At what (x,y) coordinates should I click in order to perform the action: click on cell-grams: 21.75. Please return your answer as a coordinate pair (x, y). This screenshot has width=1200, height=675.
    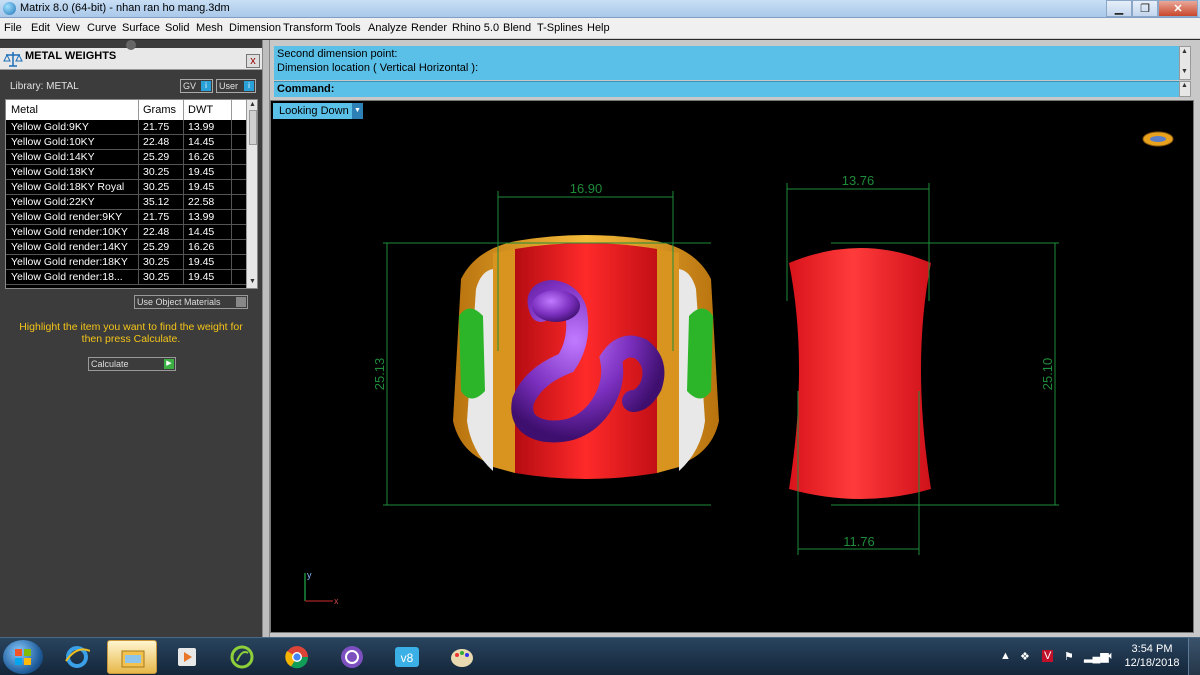
    Looking at the image, I should click on (156, 217).